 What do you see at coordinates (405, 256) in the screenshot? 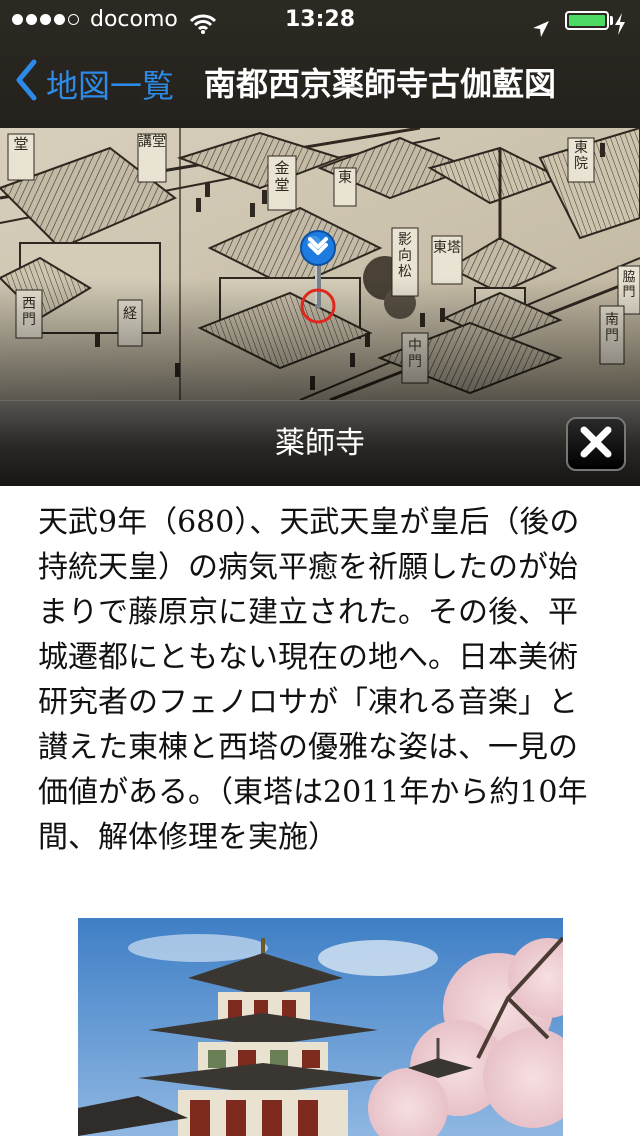
I see `map-label: 影向松` at bounding box center [405, 256].